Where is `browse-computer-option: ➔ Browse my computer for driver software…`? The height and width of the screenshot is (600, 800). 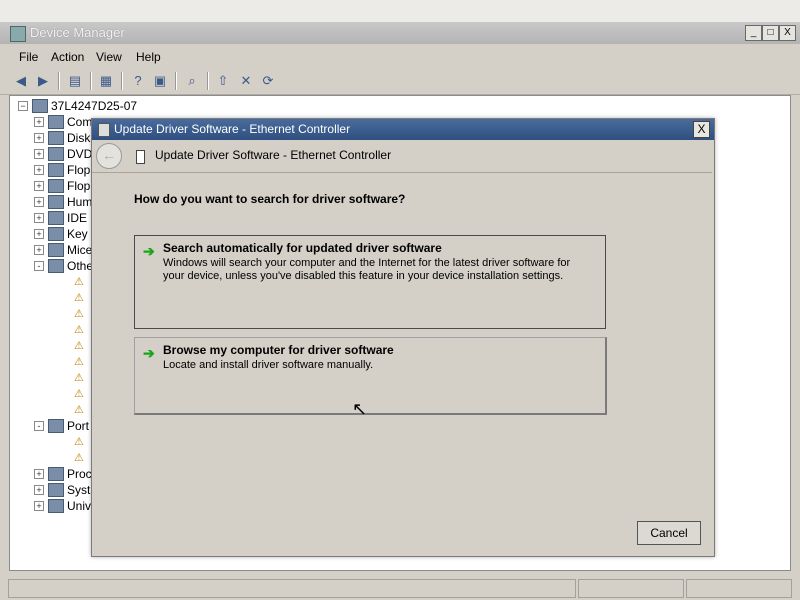 browse-computer-option: ➔ Browse my computer for driver software… is located at coordinates (370, 376).